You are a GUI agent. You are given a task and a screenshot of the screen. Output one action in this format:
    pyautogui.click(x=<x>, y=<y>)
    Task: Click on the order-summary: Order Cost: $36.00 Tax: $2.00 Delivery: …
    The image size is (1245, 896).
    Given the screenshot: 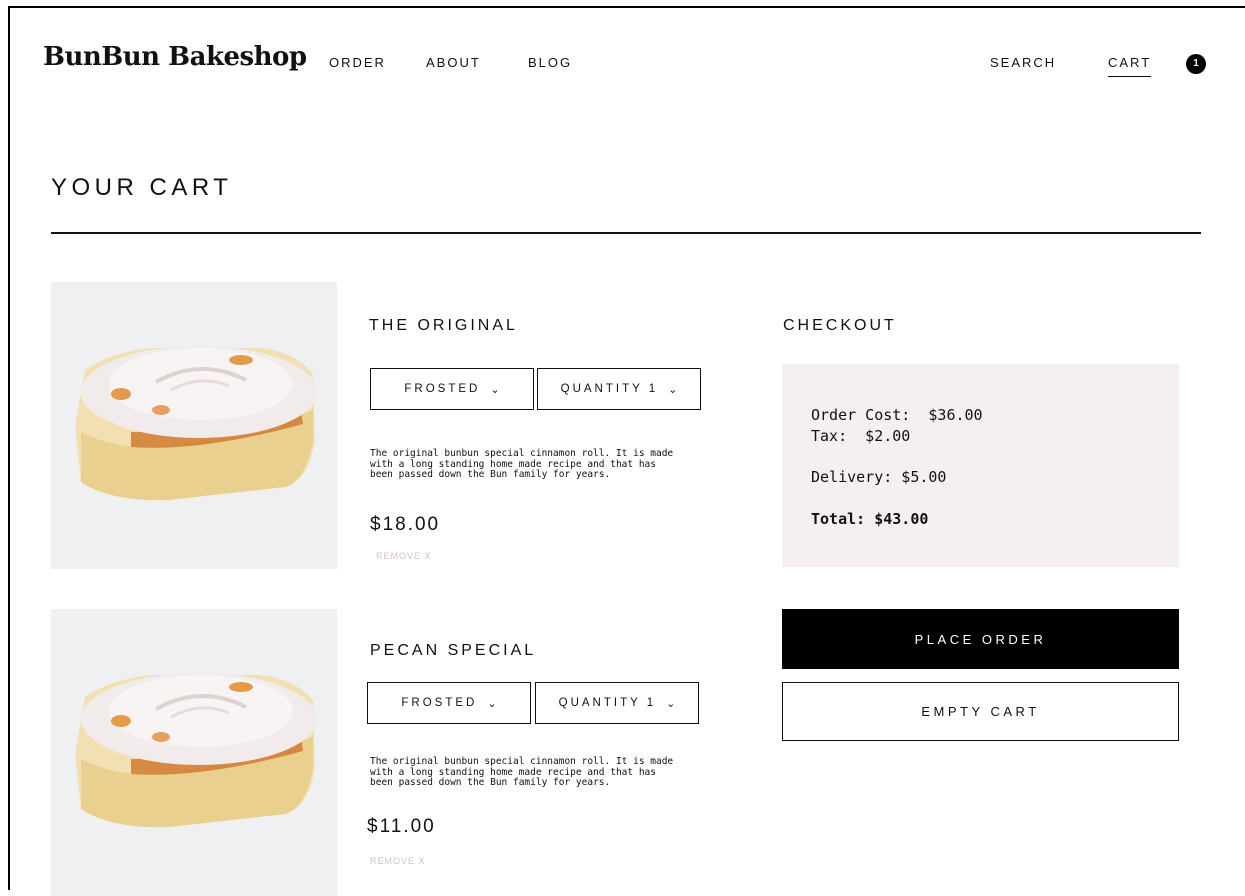 What is the action you would take?
    pyautogui.click(x=980, y=465)
    